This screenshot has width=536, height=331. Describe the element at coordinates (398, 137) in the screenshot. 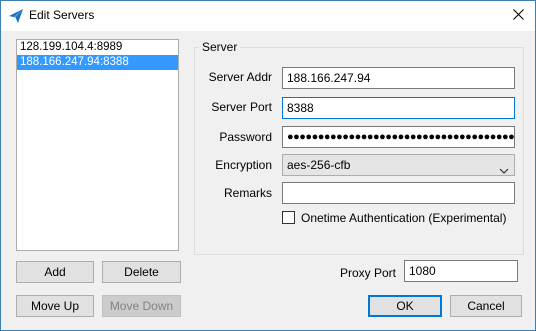

I see `password-input: ●●●●●●●●●●●●●●●●●●●●●●●●●●●●●●●●●●●●●●●●` at that location.